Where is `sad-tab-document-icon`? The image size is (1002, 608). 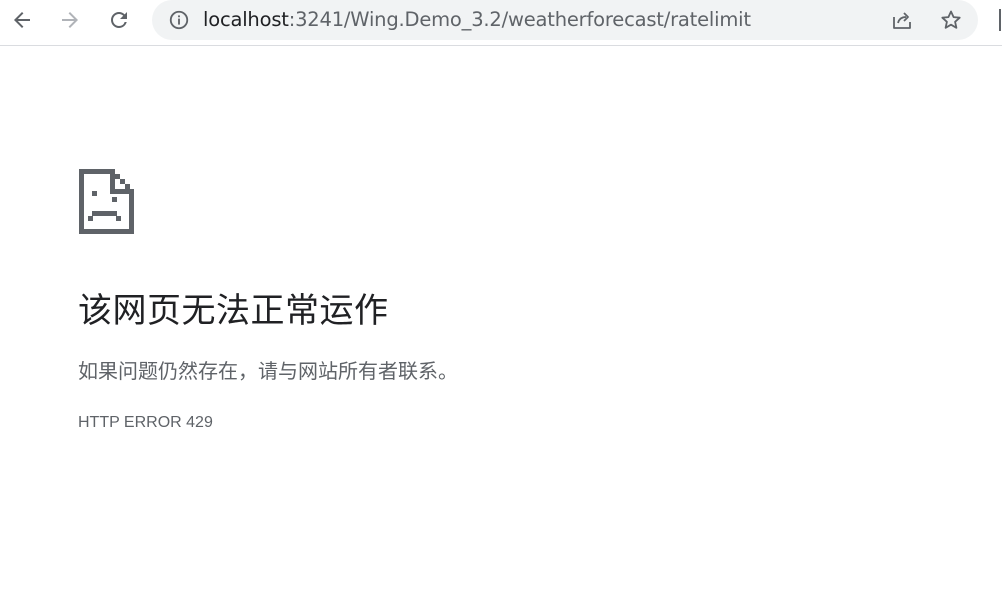
sad-tab-document-icon is located at coordinates (106, 201).